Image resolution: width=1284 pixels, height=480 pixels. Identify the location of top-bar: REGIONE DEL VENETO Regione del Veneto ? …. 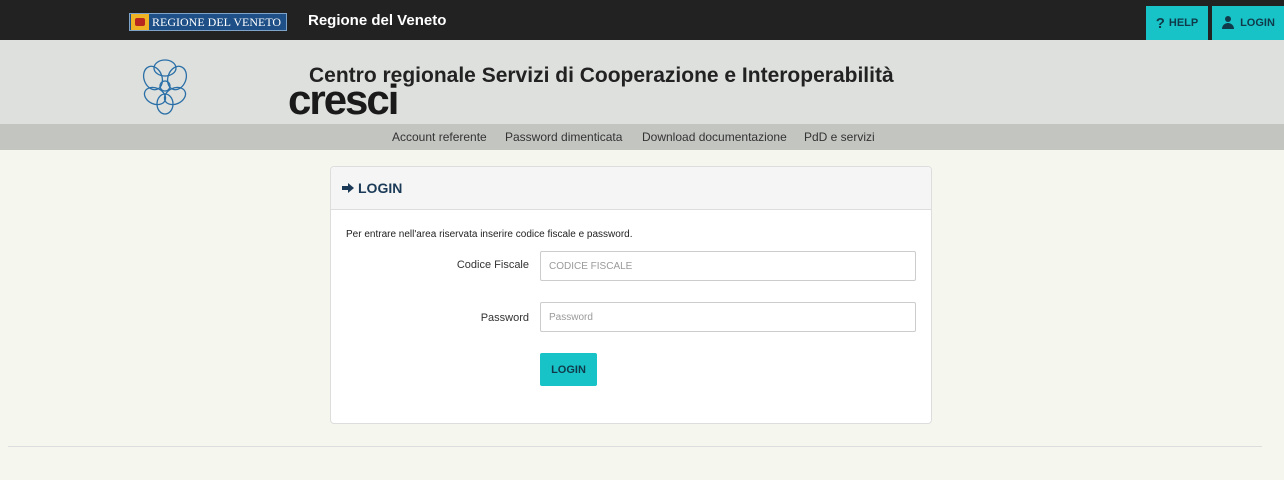
(642, 20).